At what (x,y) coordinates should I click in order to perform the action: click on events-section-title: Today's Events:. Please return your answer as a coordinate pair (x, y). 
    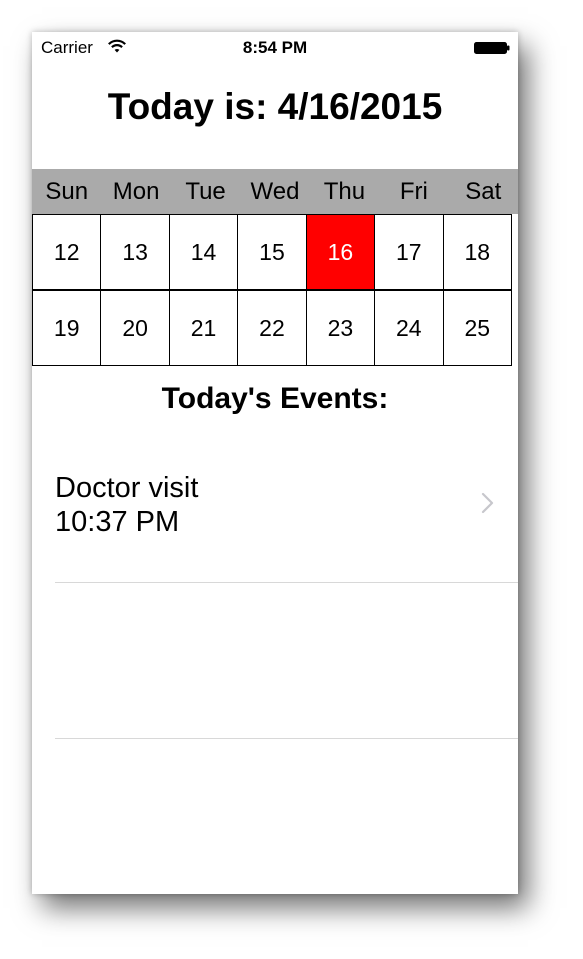
    Looking at the image, I should click on (275, 398).